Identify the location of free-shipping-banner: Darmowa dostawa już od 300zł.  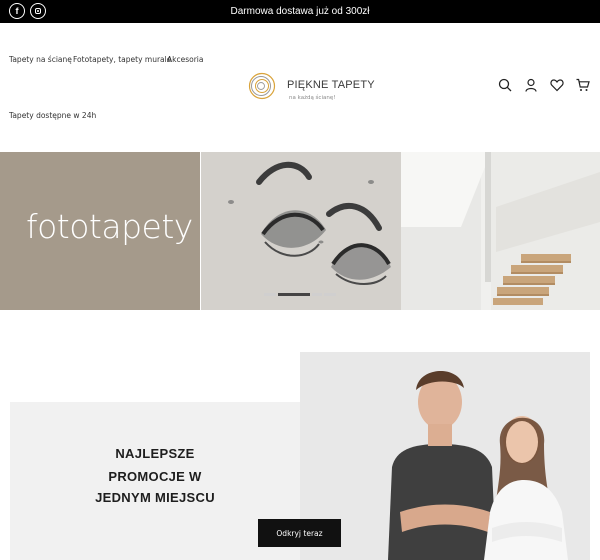
(300, 11).